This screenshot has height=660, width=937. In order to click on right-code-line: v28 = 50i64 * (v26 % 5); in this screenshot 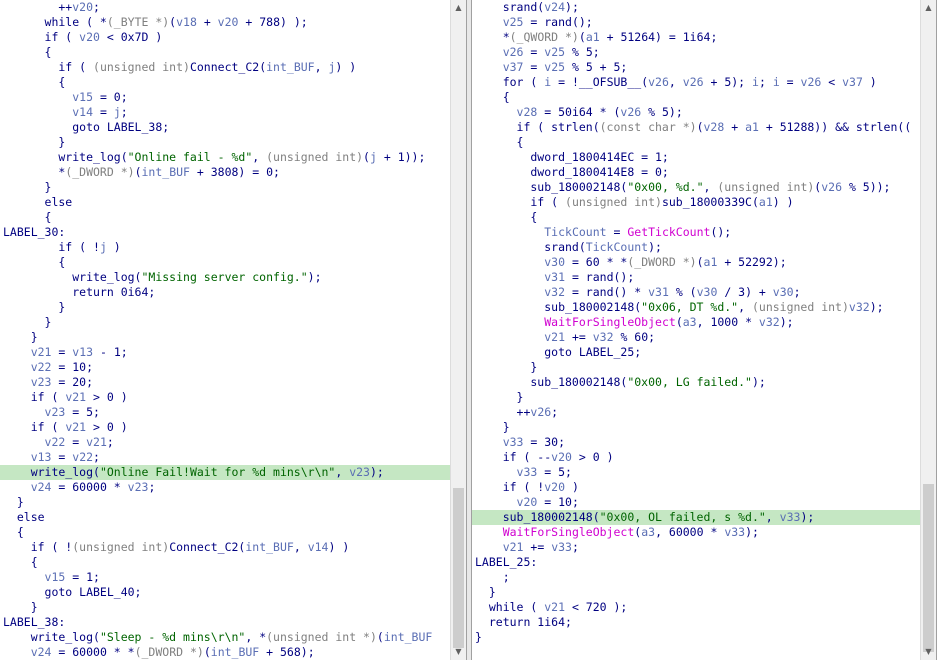, I will do `click(696, 112)`.